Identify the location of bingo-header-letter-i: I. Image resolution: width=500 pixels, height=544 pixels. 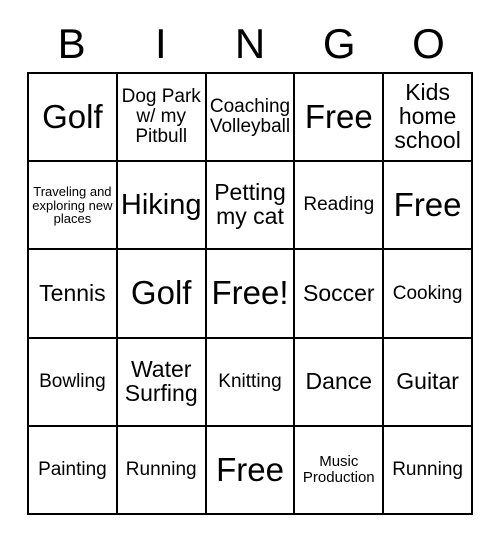
(160, 43).